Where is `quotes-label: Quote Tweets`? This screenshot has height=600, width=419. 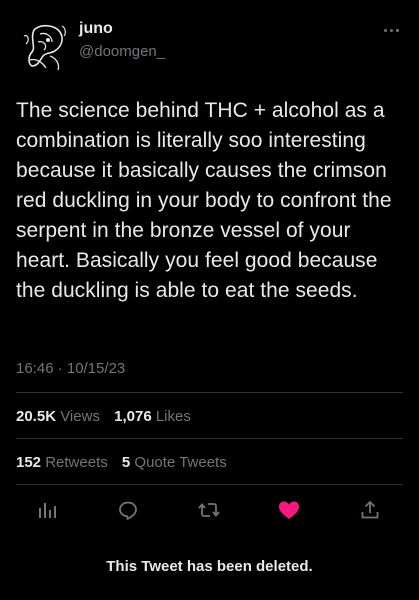
quotes-label: Quote Tweets is located at coordinates (180, 462).